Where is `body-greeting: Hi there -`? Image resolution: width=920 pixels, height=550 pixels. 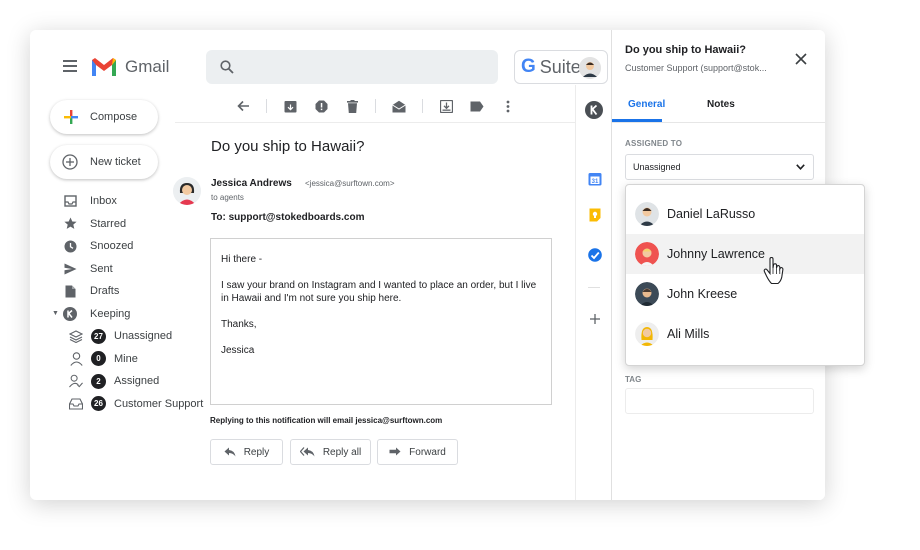
body-greeting: Hi there - is located at coordinates (242, 259).